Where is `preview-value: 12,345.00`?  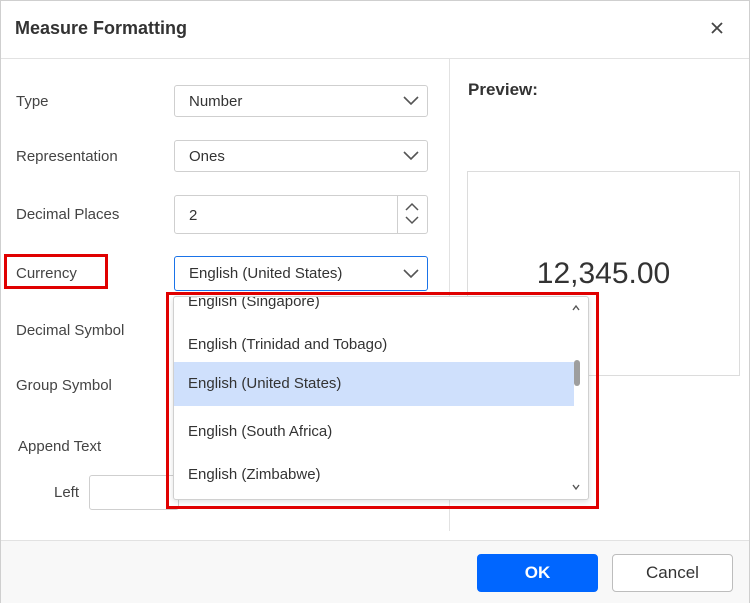
preview-value: 12,345.00 is located at coordinates (603, 273).